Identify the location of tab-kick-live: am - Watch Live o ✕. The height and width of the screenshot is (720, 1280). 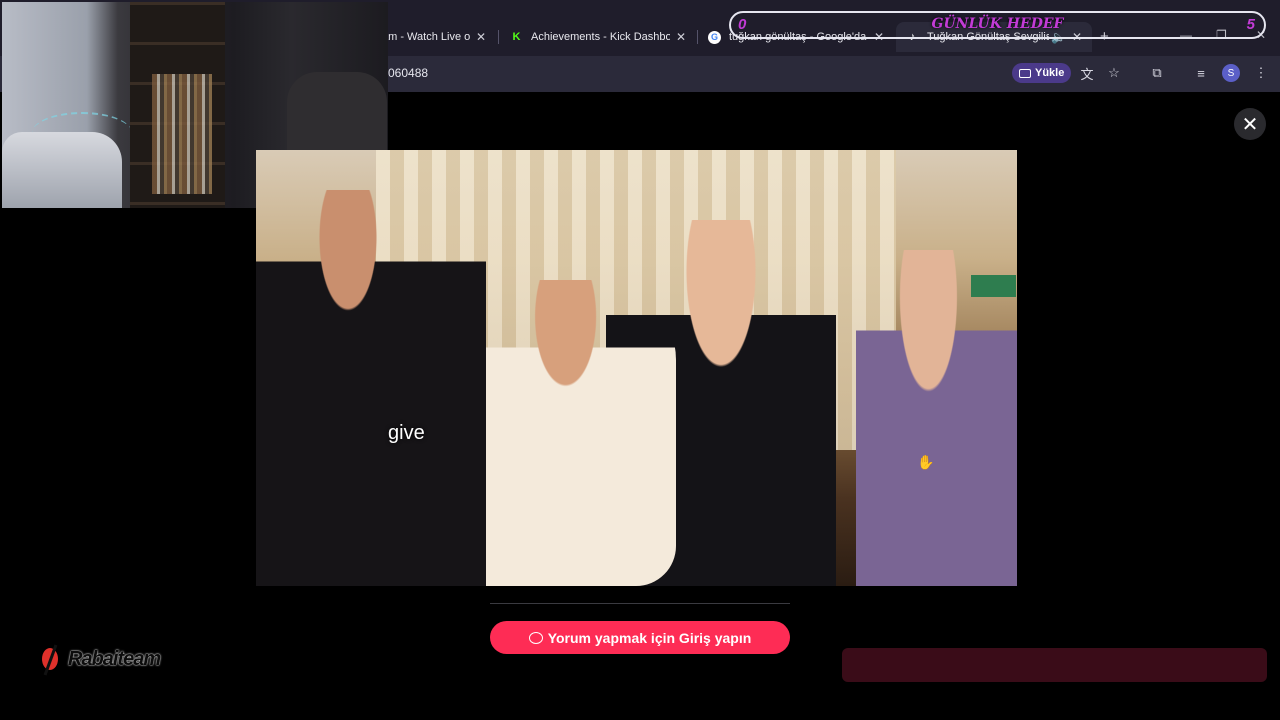
(434, 37).